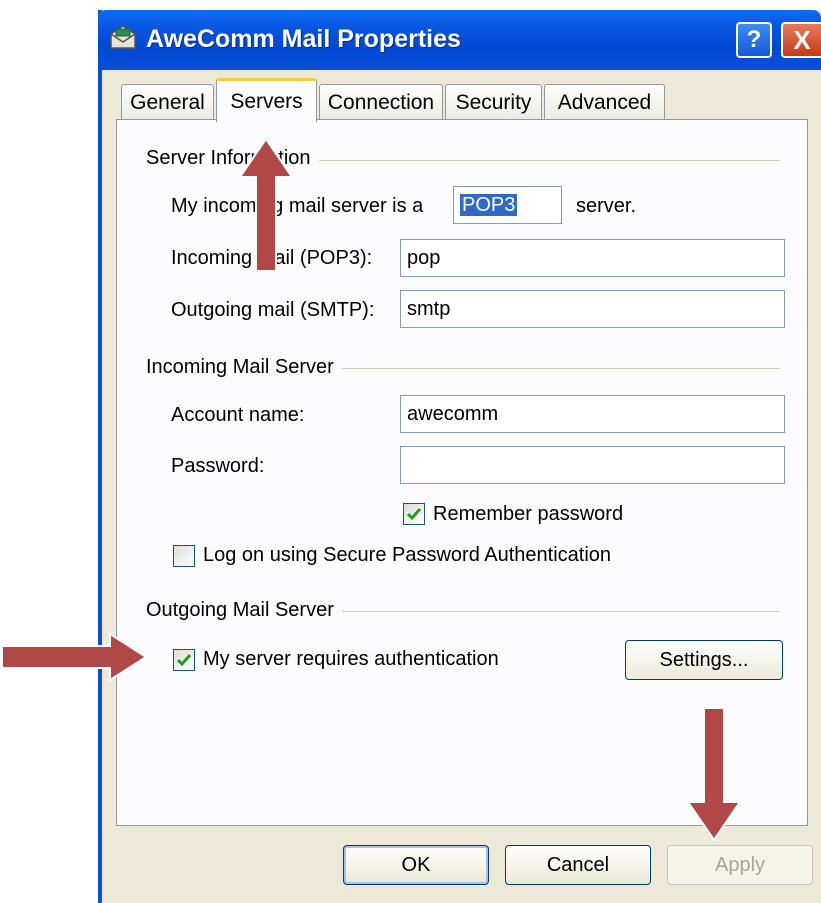 The image size is (821, 903). Describe the element at coordinates (184, 556) in the screenshot. I see `spa-checkbox` at that location.